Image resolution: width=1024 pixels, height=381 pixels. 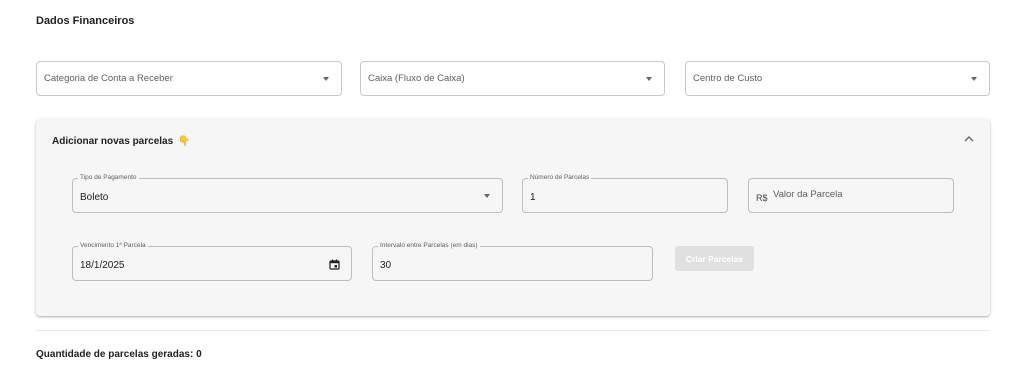 I want to click on parcelas-count-label: Quantidade de parcelas geradas:, so click(x=115, y=354).